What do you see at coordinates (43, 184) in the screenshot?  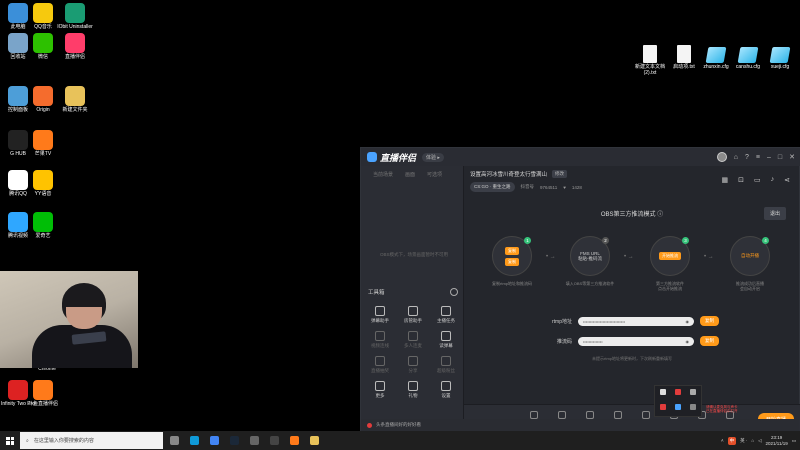 I see `desktop-icon: YY语音` at bounding box center [43, 184].